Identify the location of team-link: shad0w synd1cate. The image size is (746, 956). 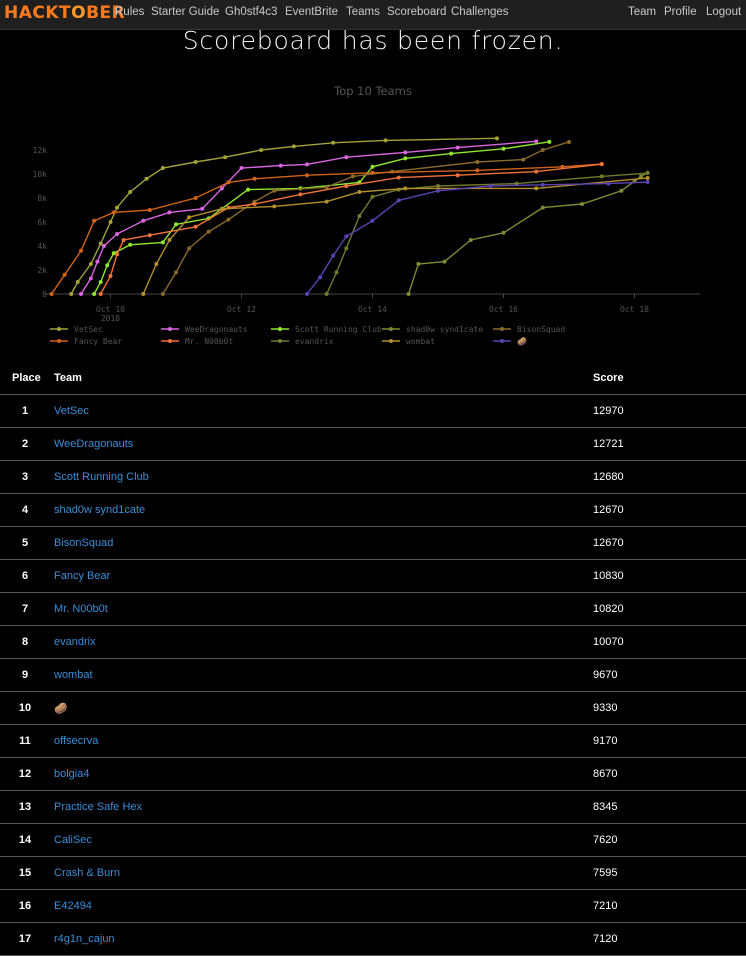
(99, 510).